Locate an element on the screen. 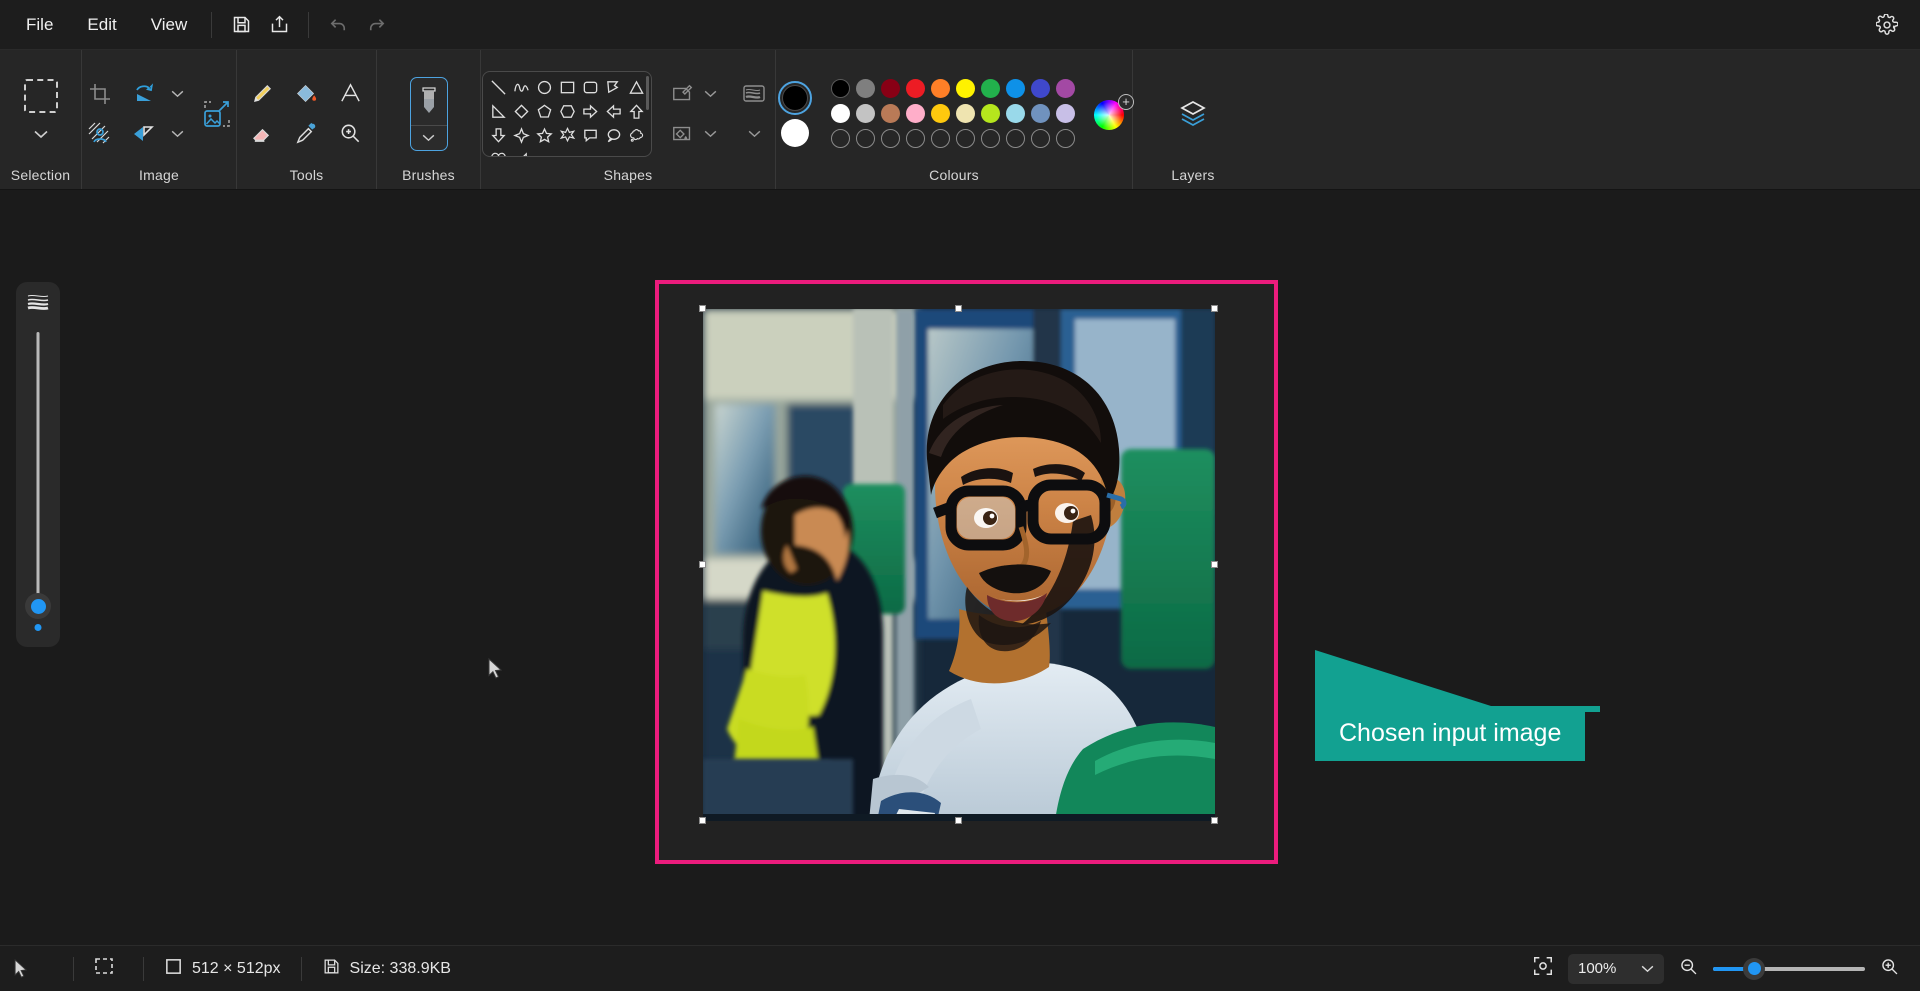 The width and height of the screenshot is (1920, 991). palette-swatch-r1-c6 is located at coordinates (965, 88).